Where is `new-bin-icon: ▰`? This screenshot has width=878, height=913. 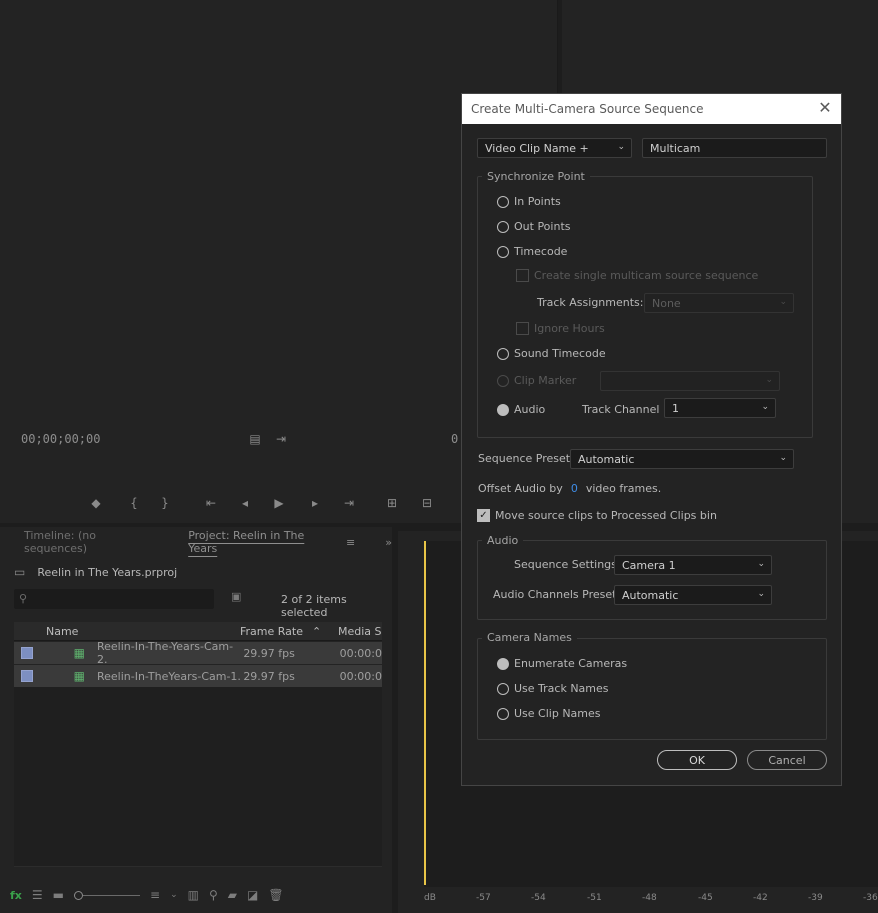 new-bin-icon: ▰ is located at coordinates (232, 895).